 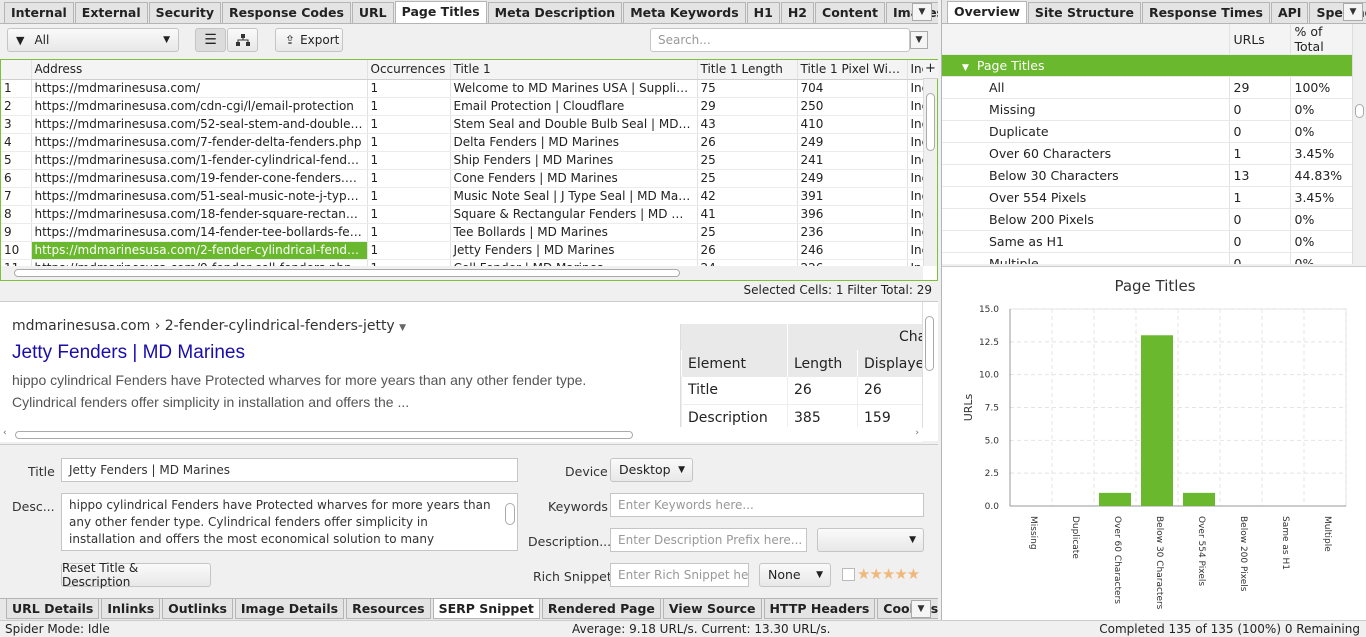 What do you see at coordinates (1086, 197) in the screenshot?
I see `overview-cell: Over 554 Pixels` at bounding box center [1086, 197].